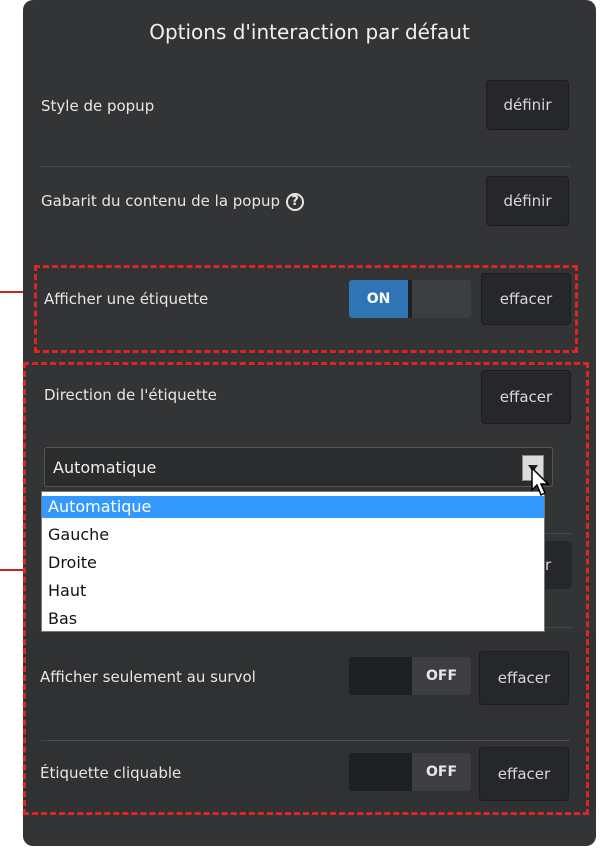 The height and width of the screenshot is (862, 603). I want to click on panel-title: Options d'interaction par défaut, so click(309, 32).